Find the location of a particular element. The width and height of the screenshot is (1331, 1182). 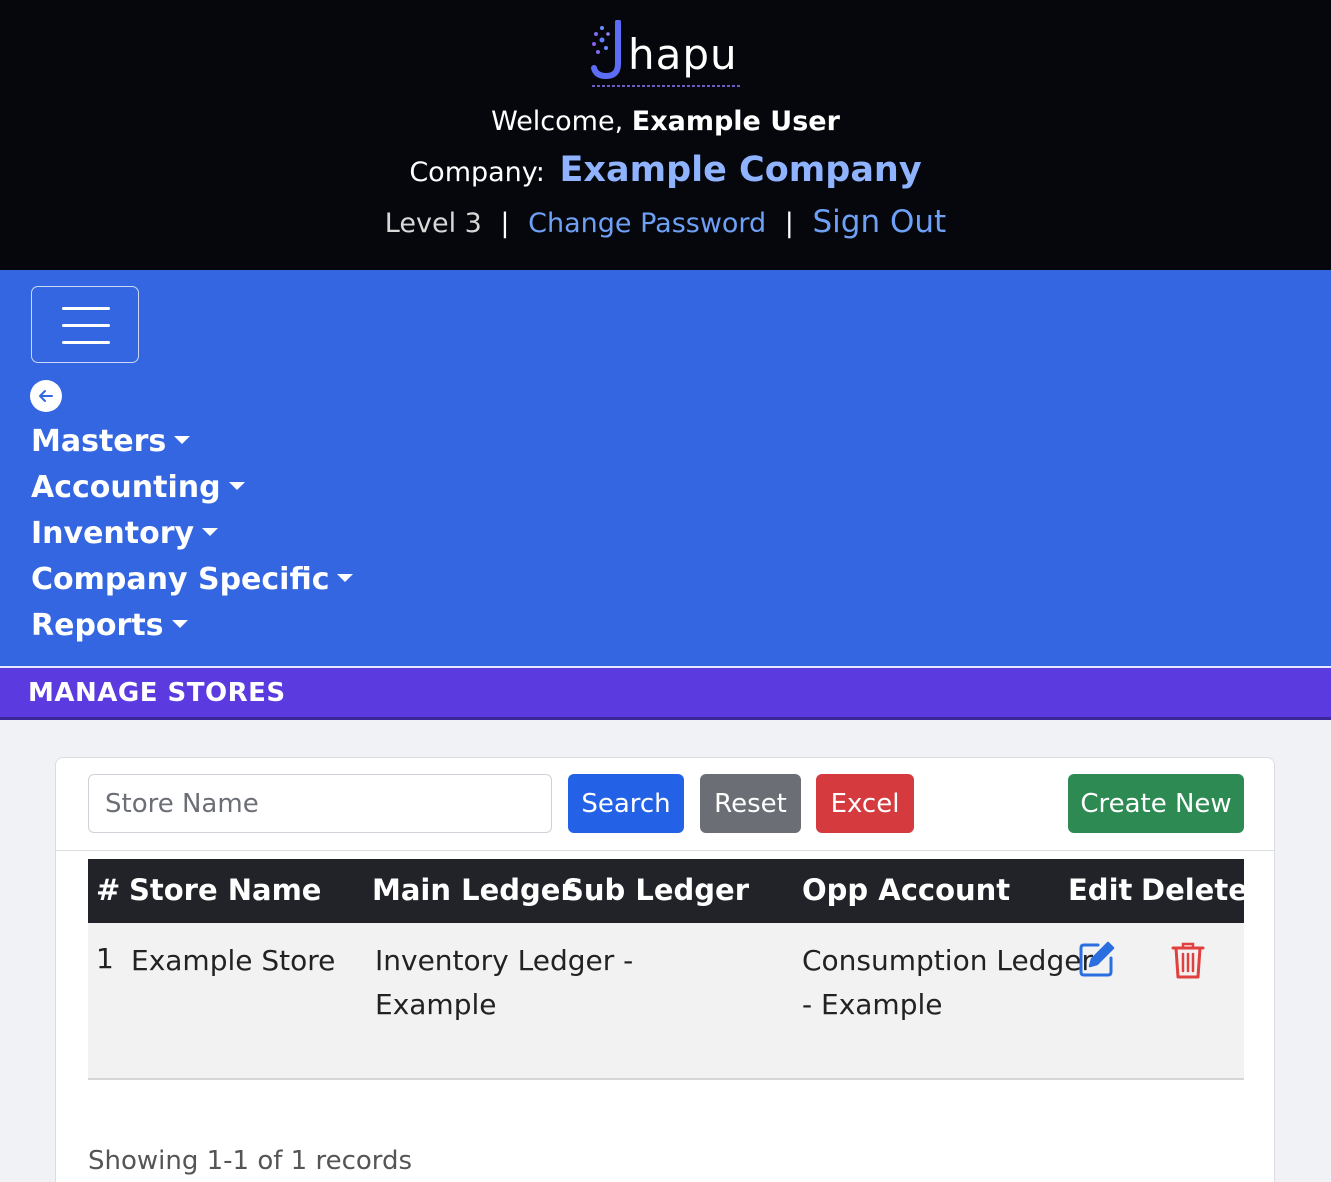

reset-button: Reset is located at coordinates (750, 803).